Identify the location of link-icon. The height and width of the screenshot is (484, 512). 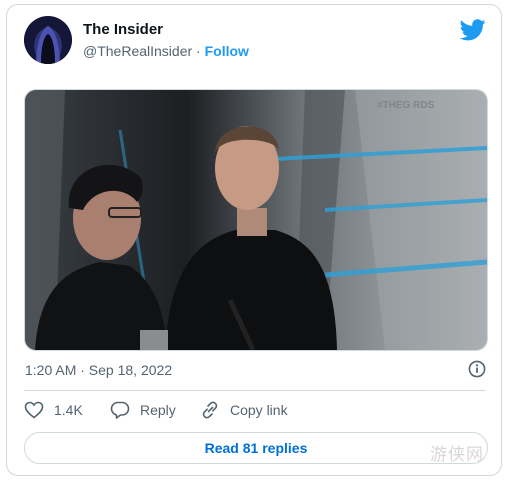
(210, 410).